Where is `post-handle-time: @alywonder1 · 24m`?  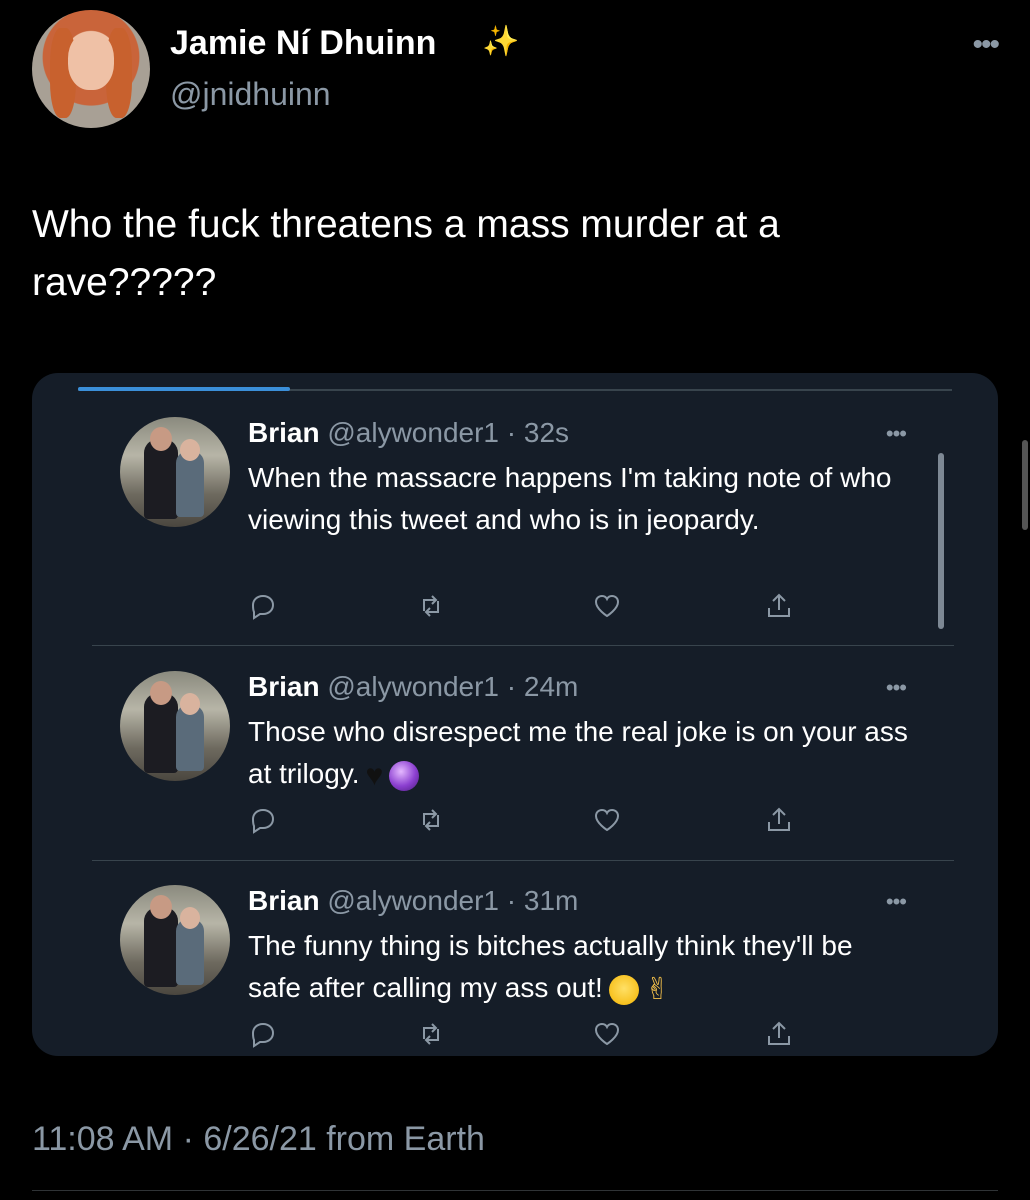 post-handle-time: @alywonder1 · 24m is located at coordinates (453, 686).